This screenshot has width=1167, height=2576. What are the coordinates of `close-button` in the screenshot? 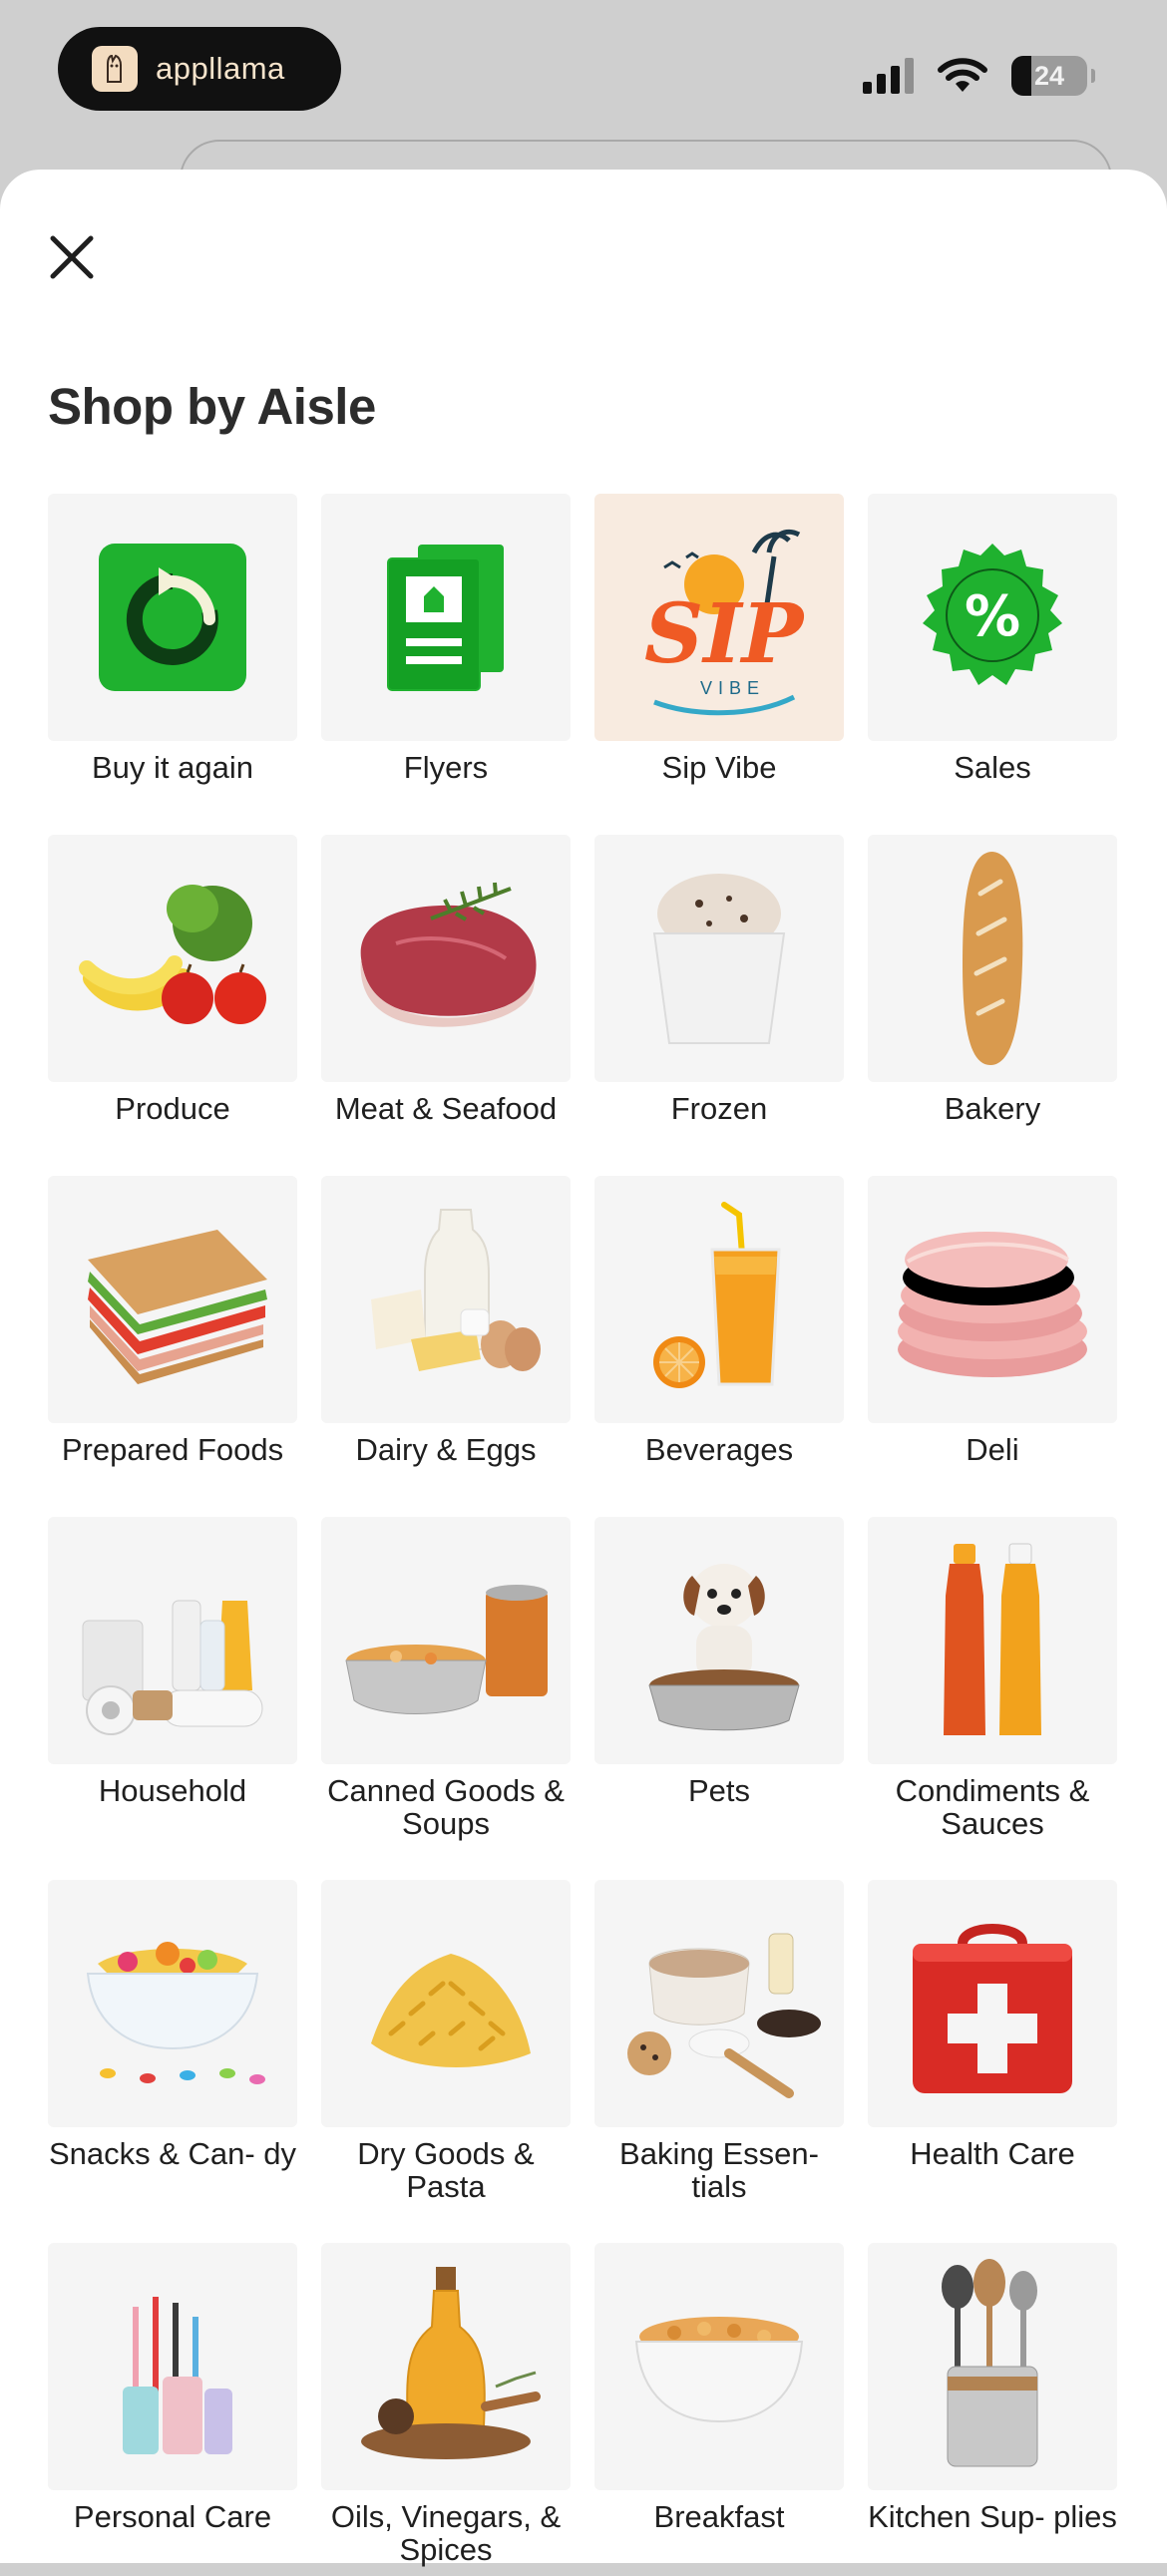 It's located at (72, 257).